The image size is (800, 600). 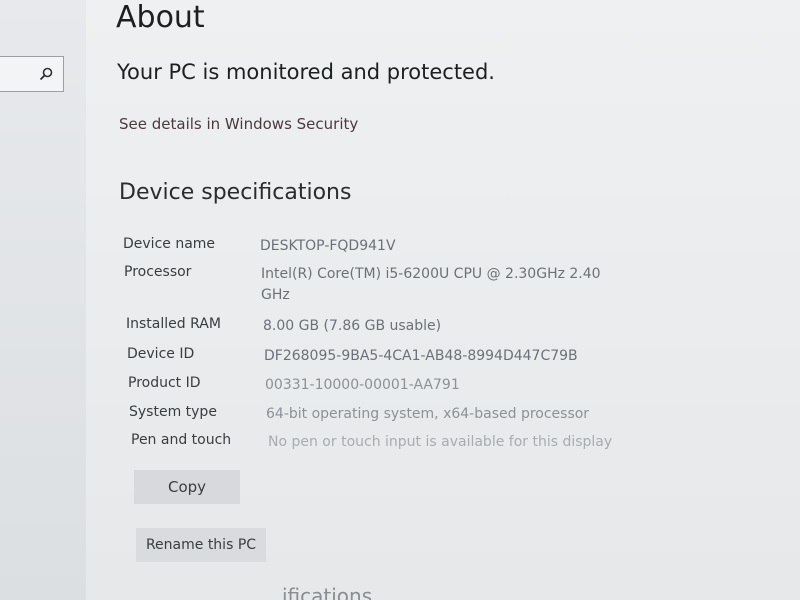 What do you see at coordinates (164, 383) in the screenshot?
I see `spec-label: Product ID` at bounding box center [164, 383].